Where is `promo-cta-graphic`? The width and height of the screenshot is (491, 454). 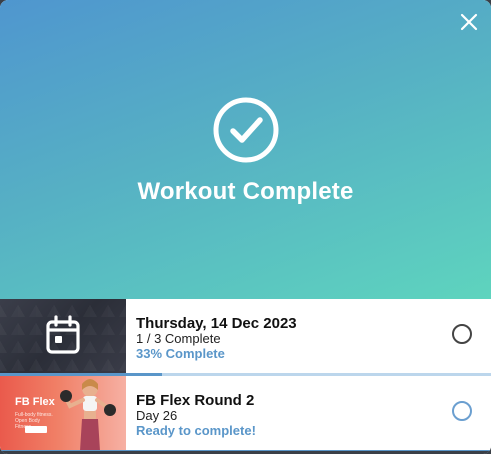 promo-cta-graphic is located at coordinates (36, 429).